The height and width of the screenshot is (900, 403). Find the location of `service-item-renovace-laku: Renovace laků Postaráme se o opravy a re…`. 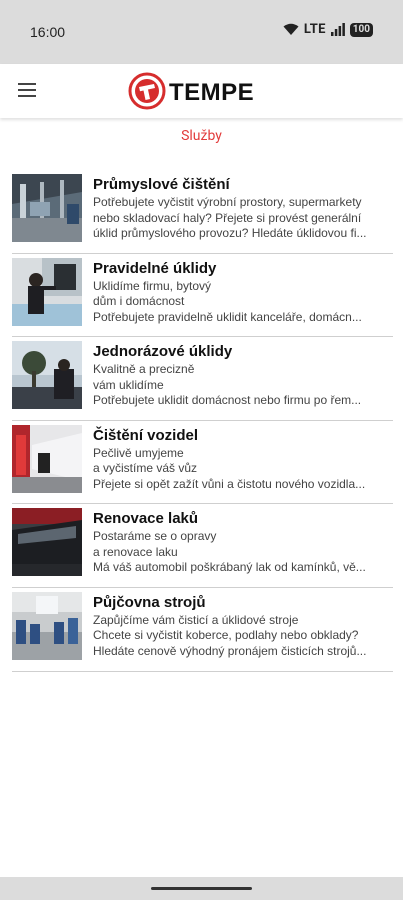

service-item-renovace-laku: Renovace laků Postaráme se o opravy a re… is located at coordinates (202, 546).